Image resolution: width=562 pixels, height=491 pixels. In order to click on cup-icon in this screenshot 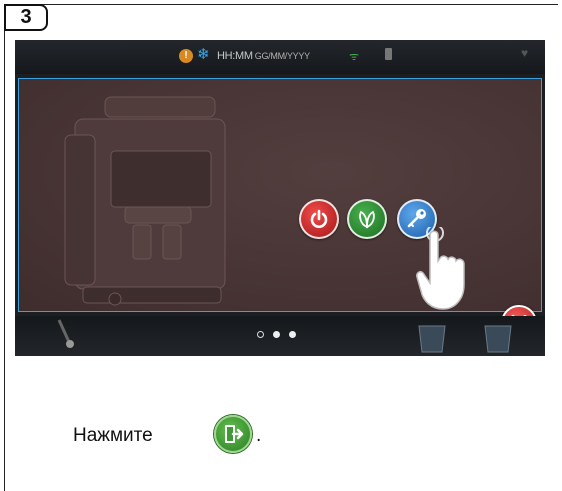, I will do `click(465, 339)`.